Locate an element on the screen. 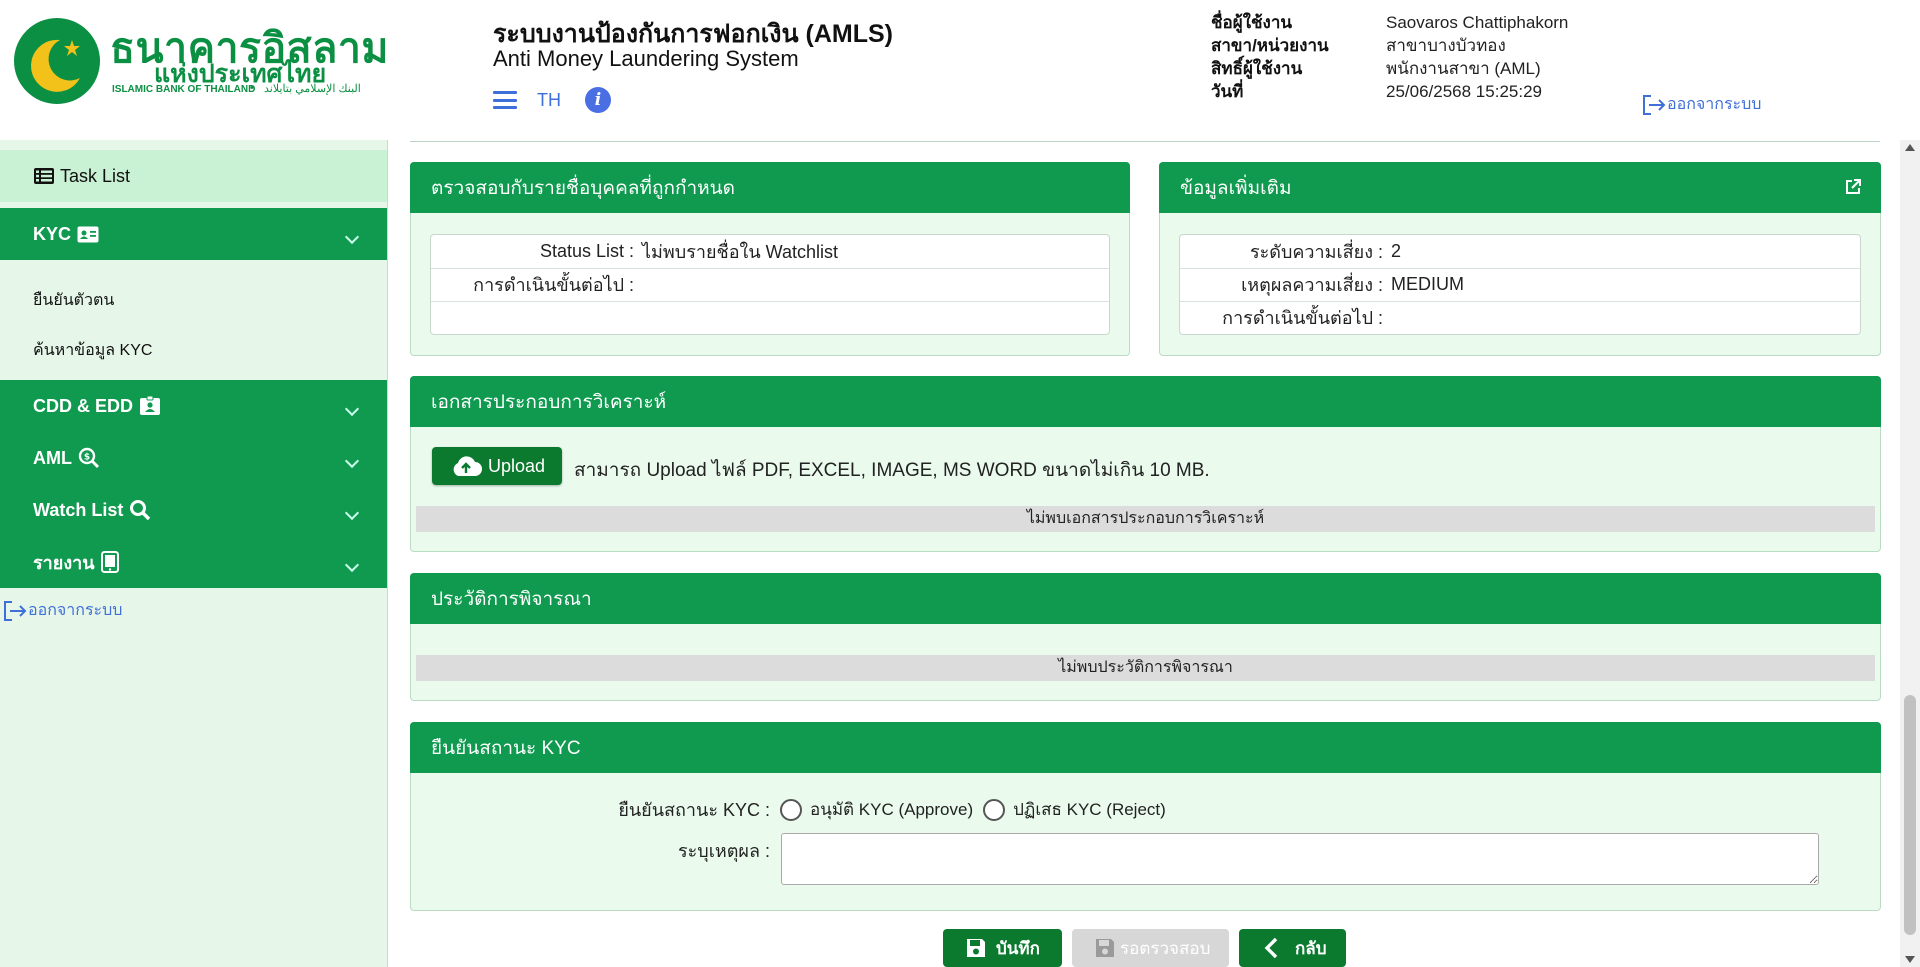 Image resolution: width=1920 pixels, height=967 pixels. info-icon: i is located at coordinates (598, 100).